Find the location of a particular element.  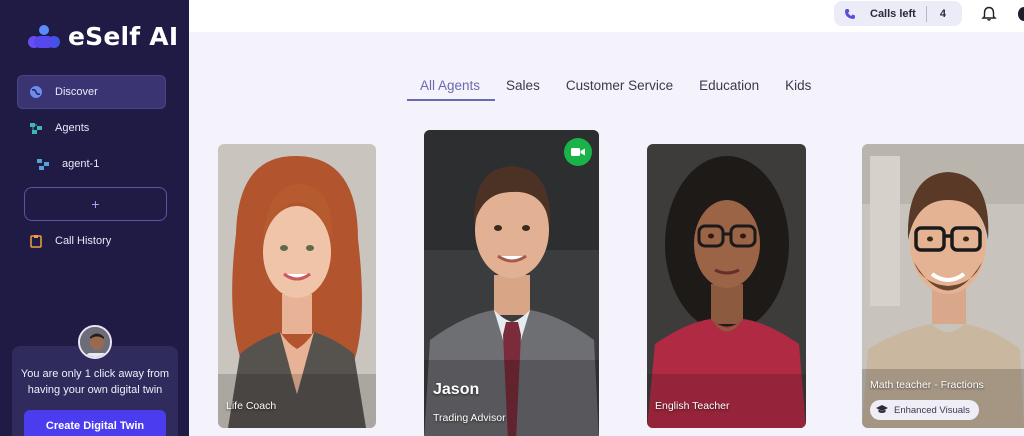

divider is located at coordinates (926, 13).